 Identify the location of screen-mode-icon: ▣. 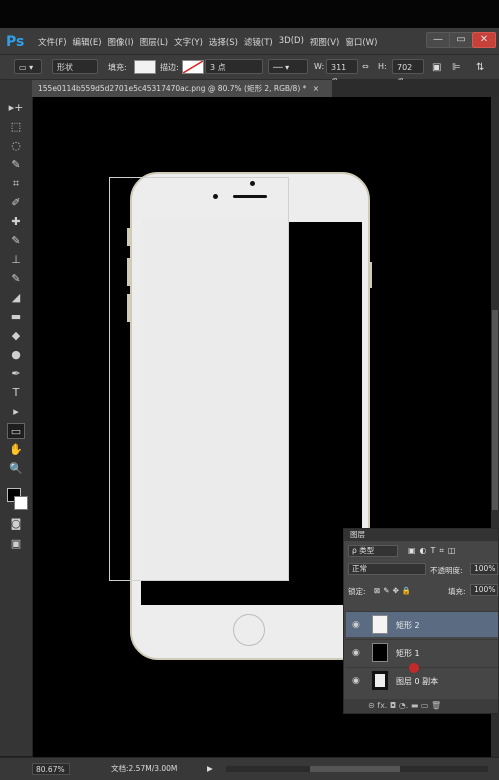
(16, 544).